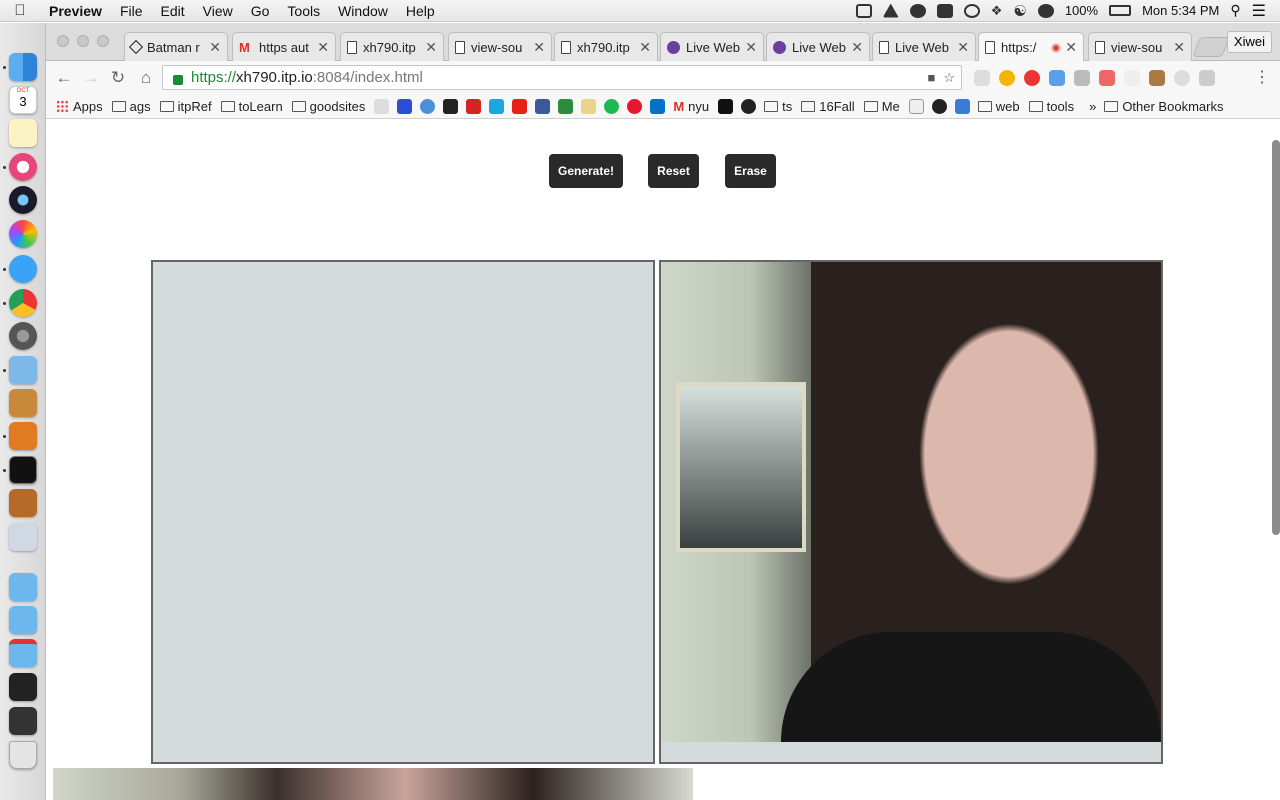 The width and height of the screenshot is (1280, 800). Describe the element at coordinates (562, 77) in the screenshot. I see `address-bar: https://xh790.itp.io:8084/index.html ■ ☆` at that location.